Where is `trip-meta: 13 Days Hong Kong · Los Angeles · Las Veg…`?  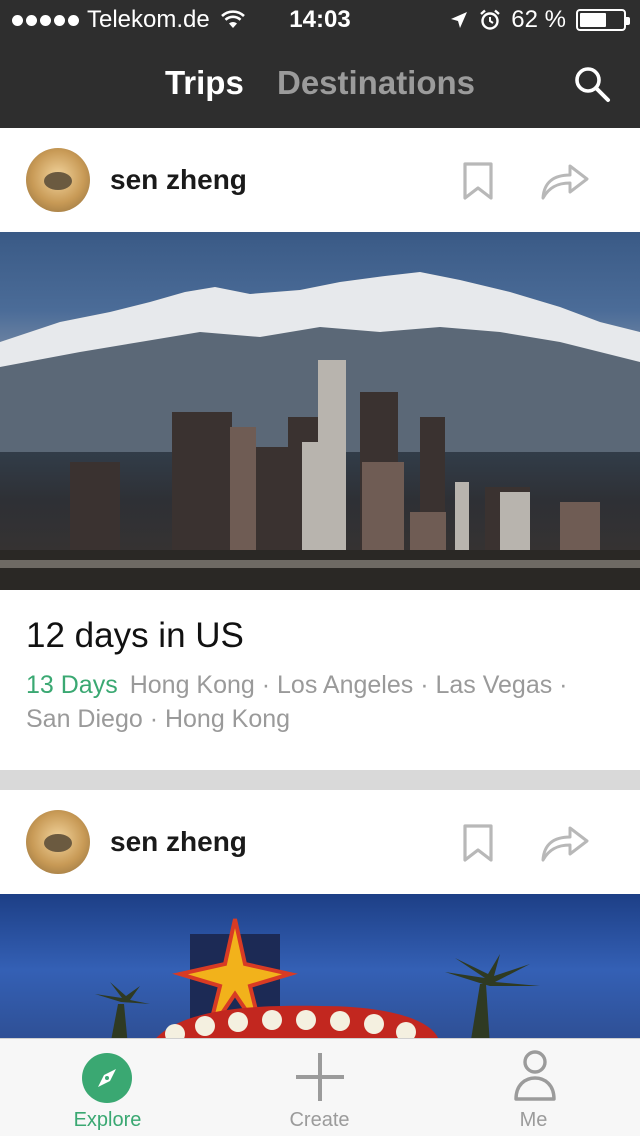 trip-meta: 13 Days Hong Kong · Los Angeles · Las Veg… is located at coordinates (320, 702).